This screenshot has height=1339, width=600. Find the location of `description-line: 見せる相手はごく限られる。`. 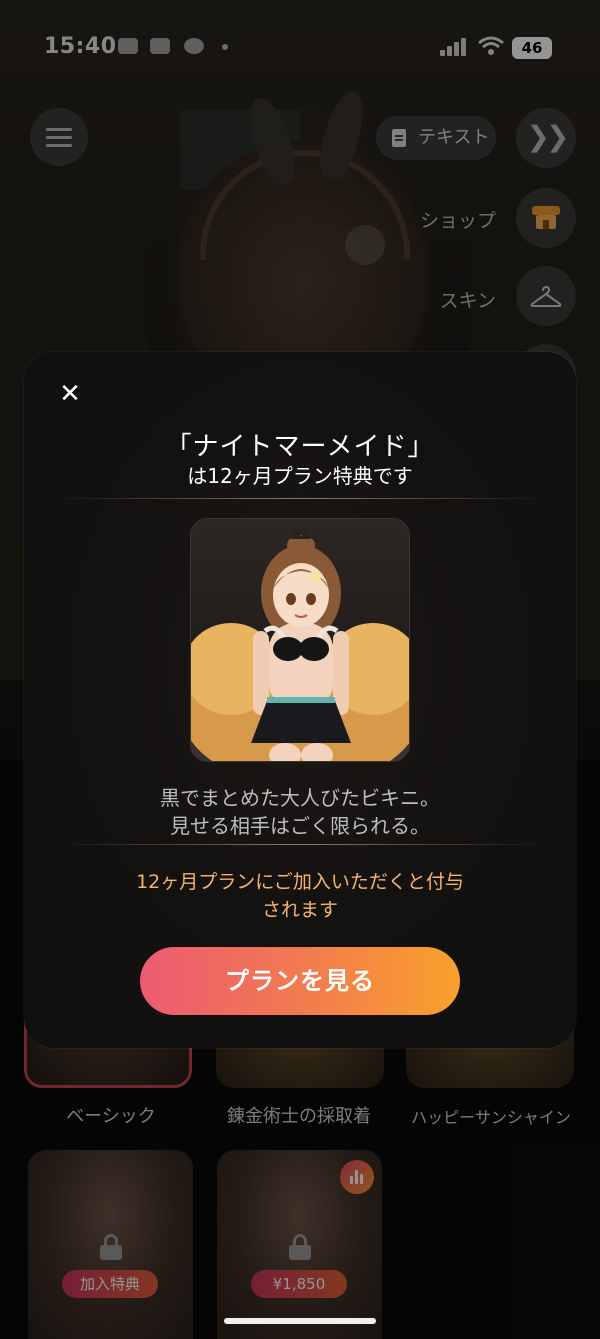

description-line: 見せる相手はごく限られる。 is located at coordinates (300, 826).